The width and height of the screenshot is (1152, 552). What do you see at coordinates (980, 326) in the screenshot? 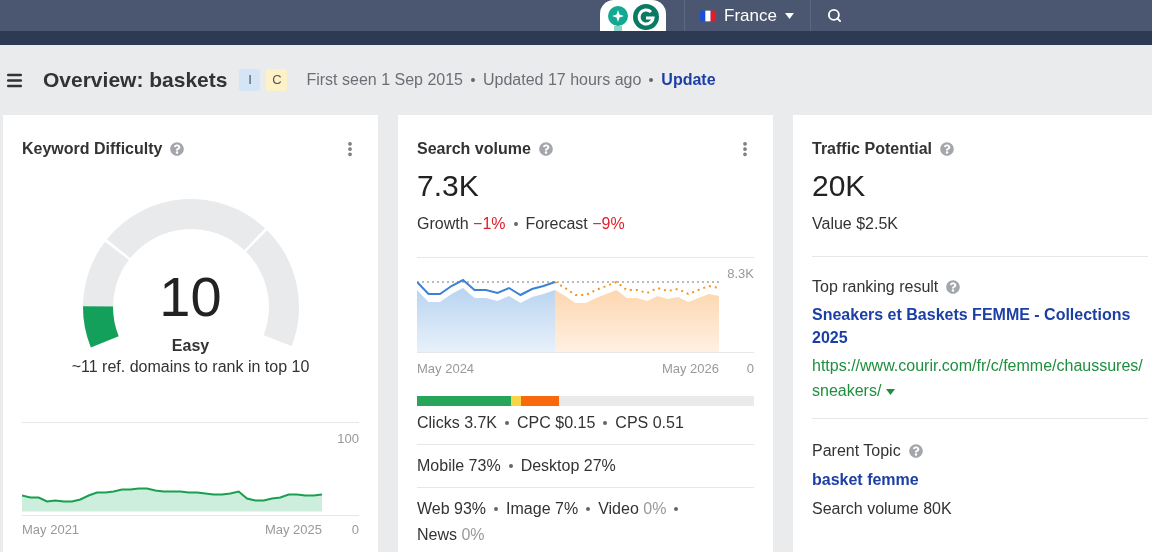
I see `result-title-link: Sneakers et Baskets FEMME - Collections 2025` at bounding box center [980, 326].